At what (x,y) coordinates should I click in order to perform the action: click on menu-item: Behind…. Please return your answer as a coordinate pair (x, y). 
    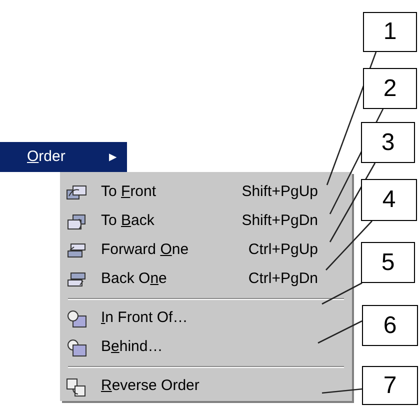
    Looking at the image, I should click on (209, 347).